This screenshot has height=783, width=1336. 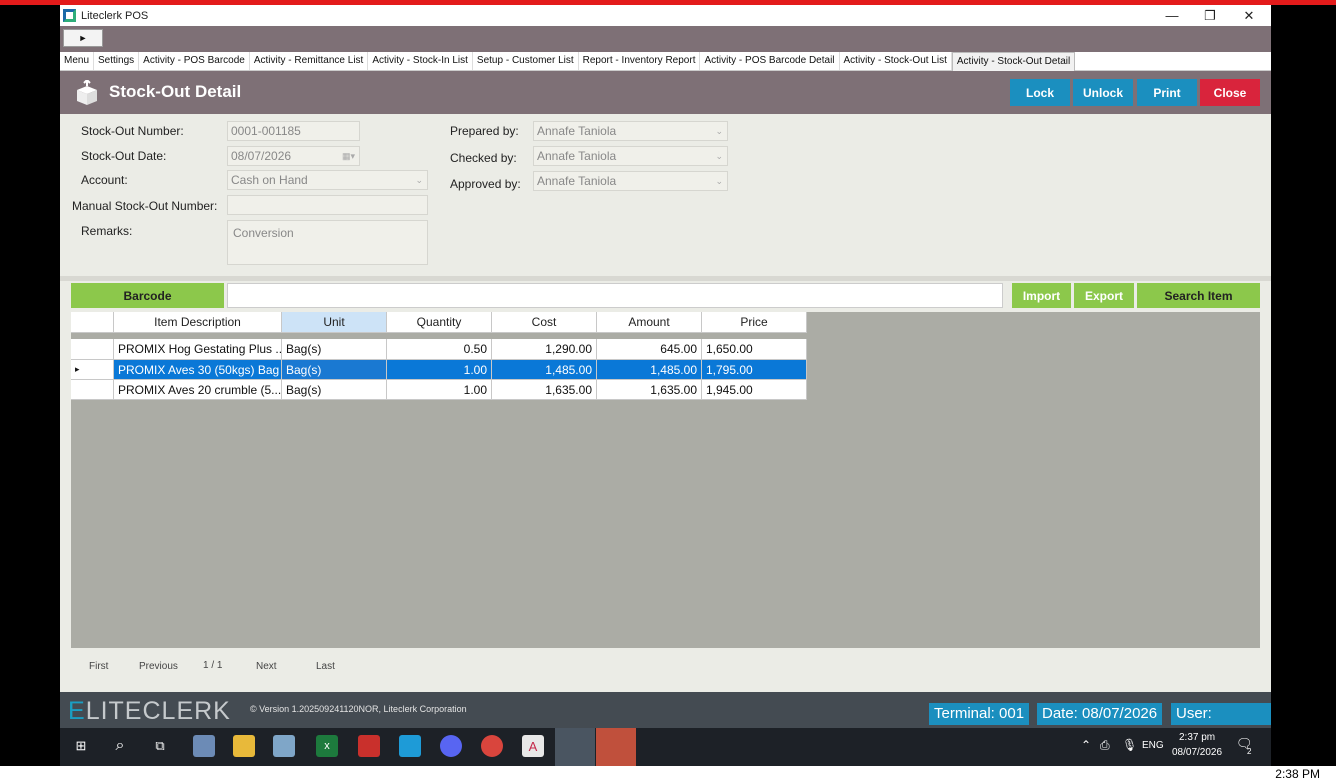 What do you see at coordinates (1040, 92) in the screenshot?
I see `lock-button: Lock` at bounding box center [1040, 92].